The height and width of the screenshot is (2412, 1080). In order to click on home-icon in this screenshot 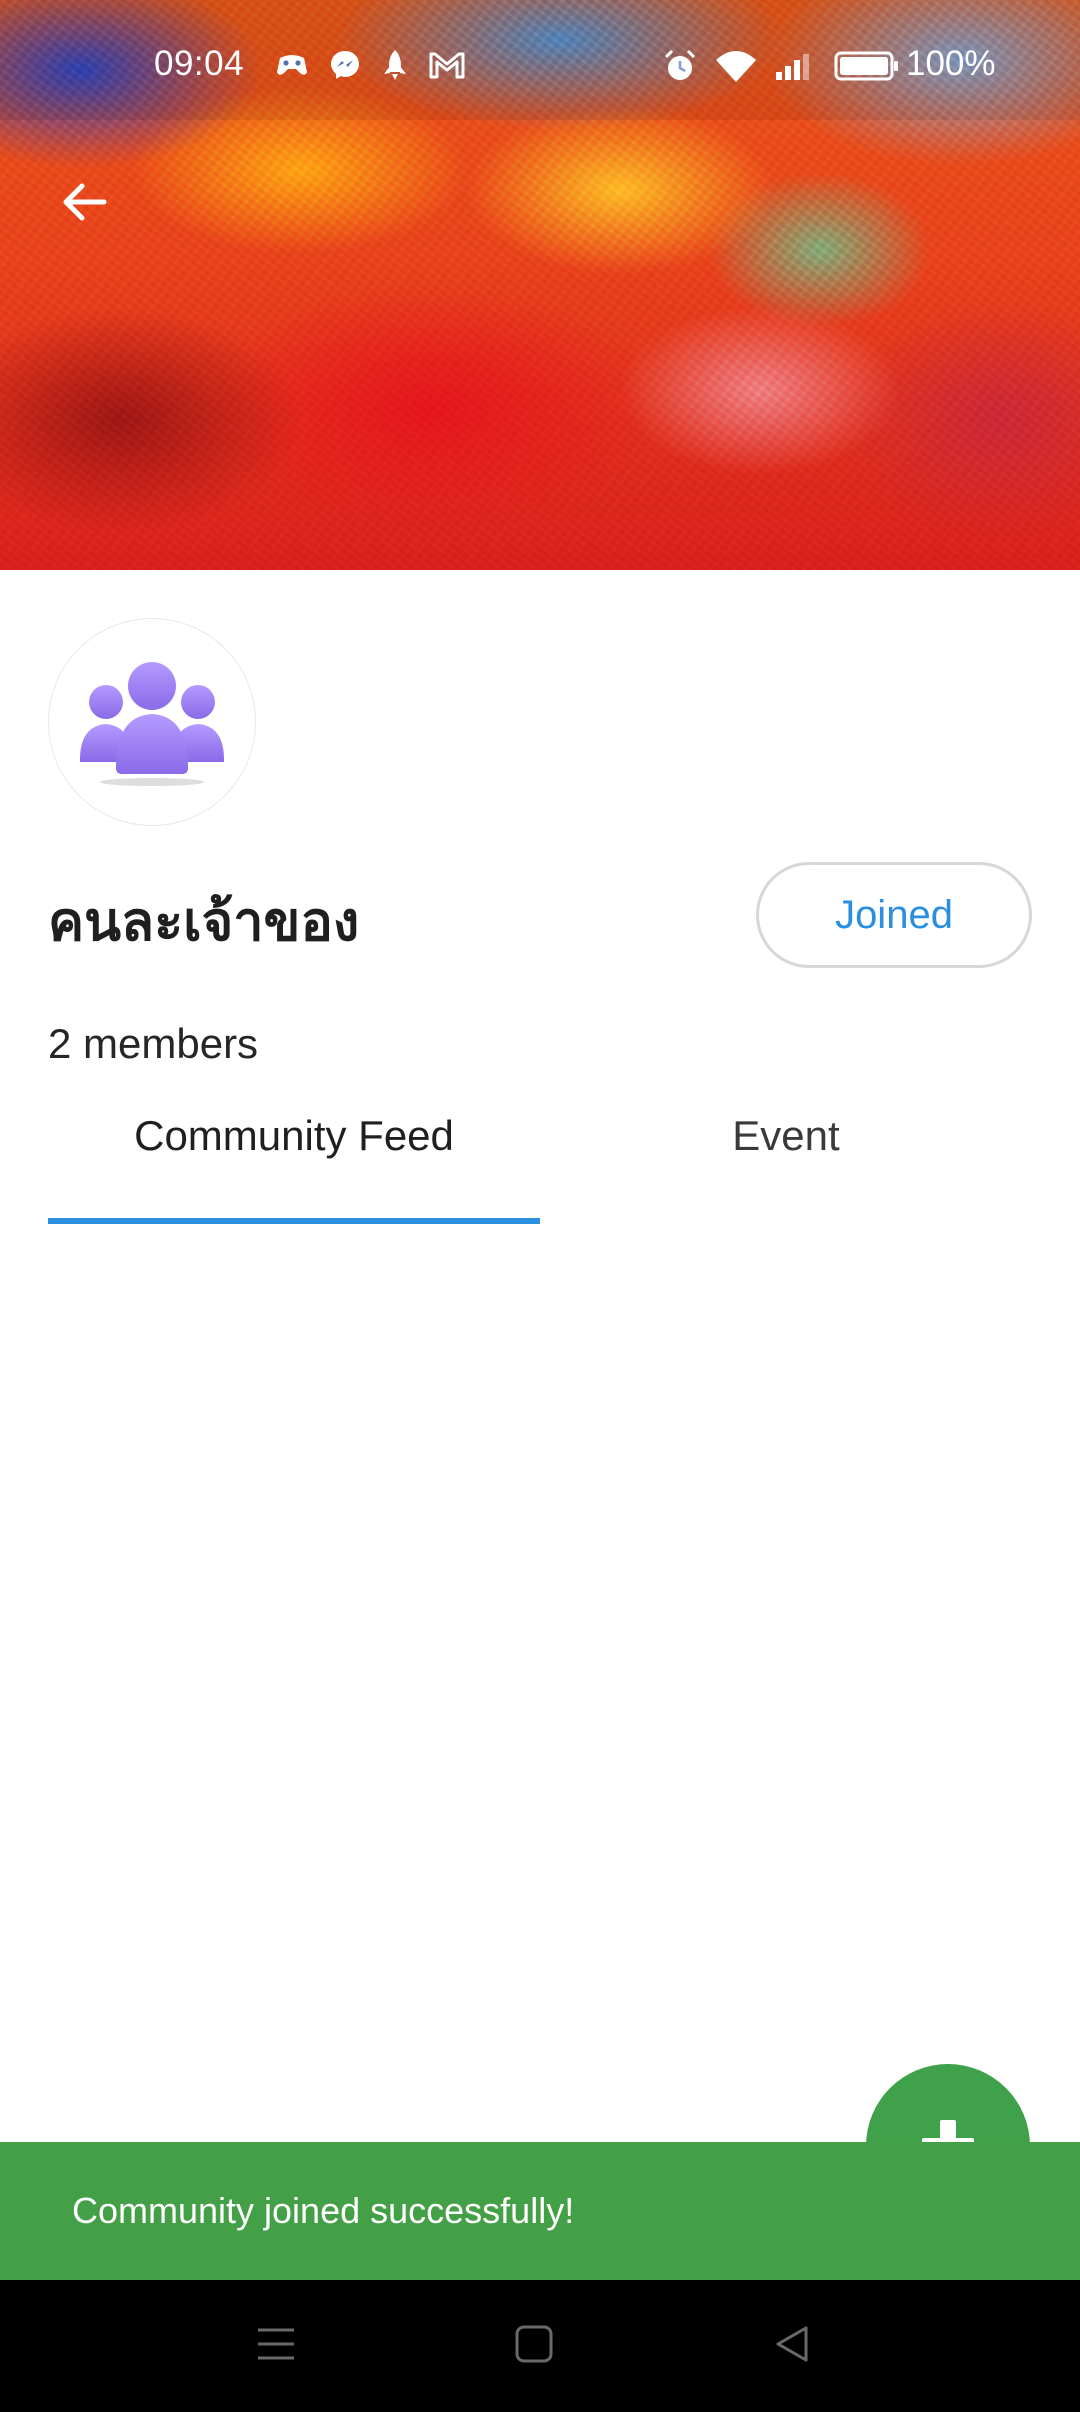, I will do `click(534, 2346)`.